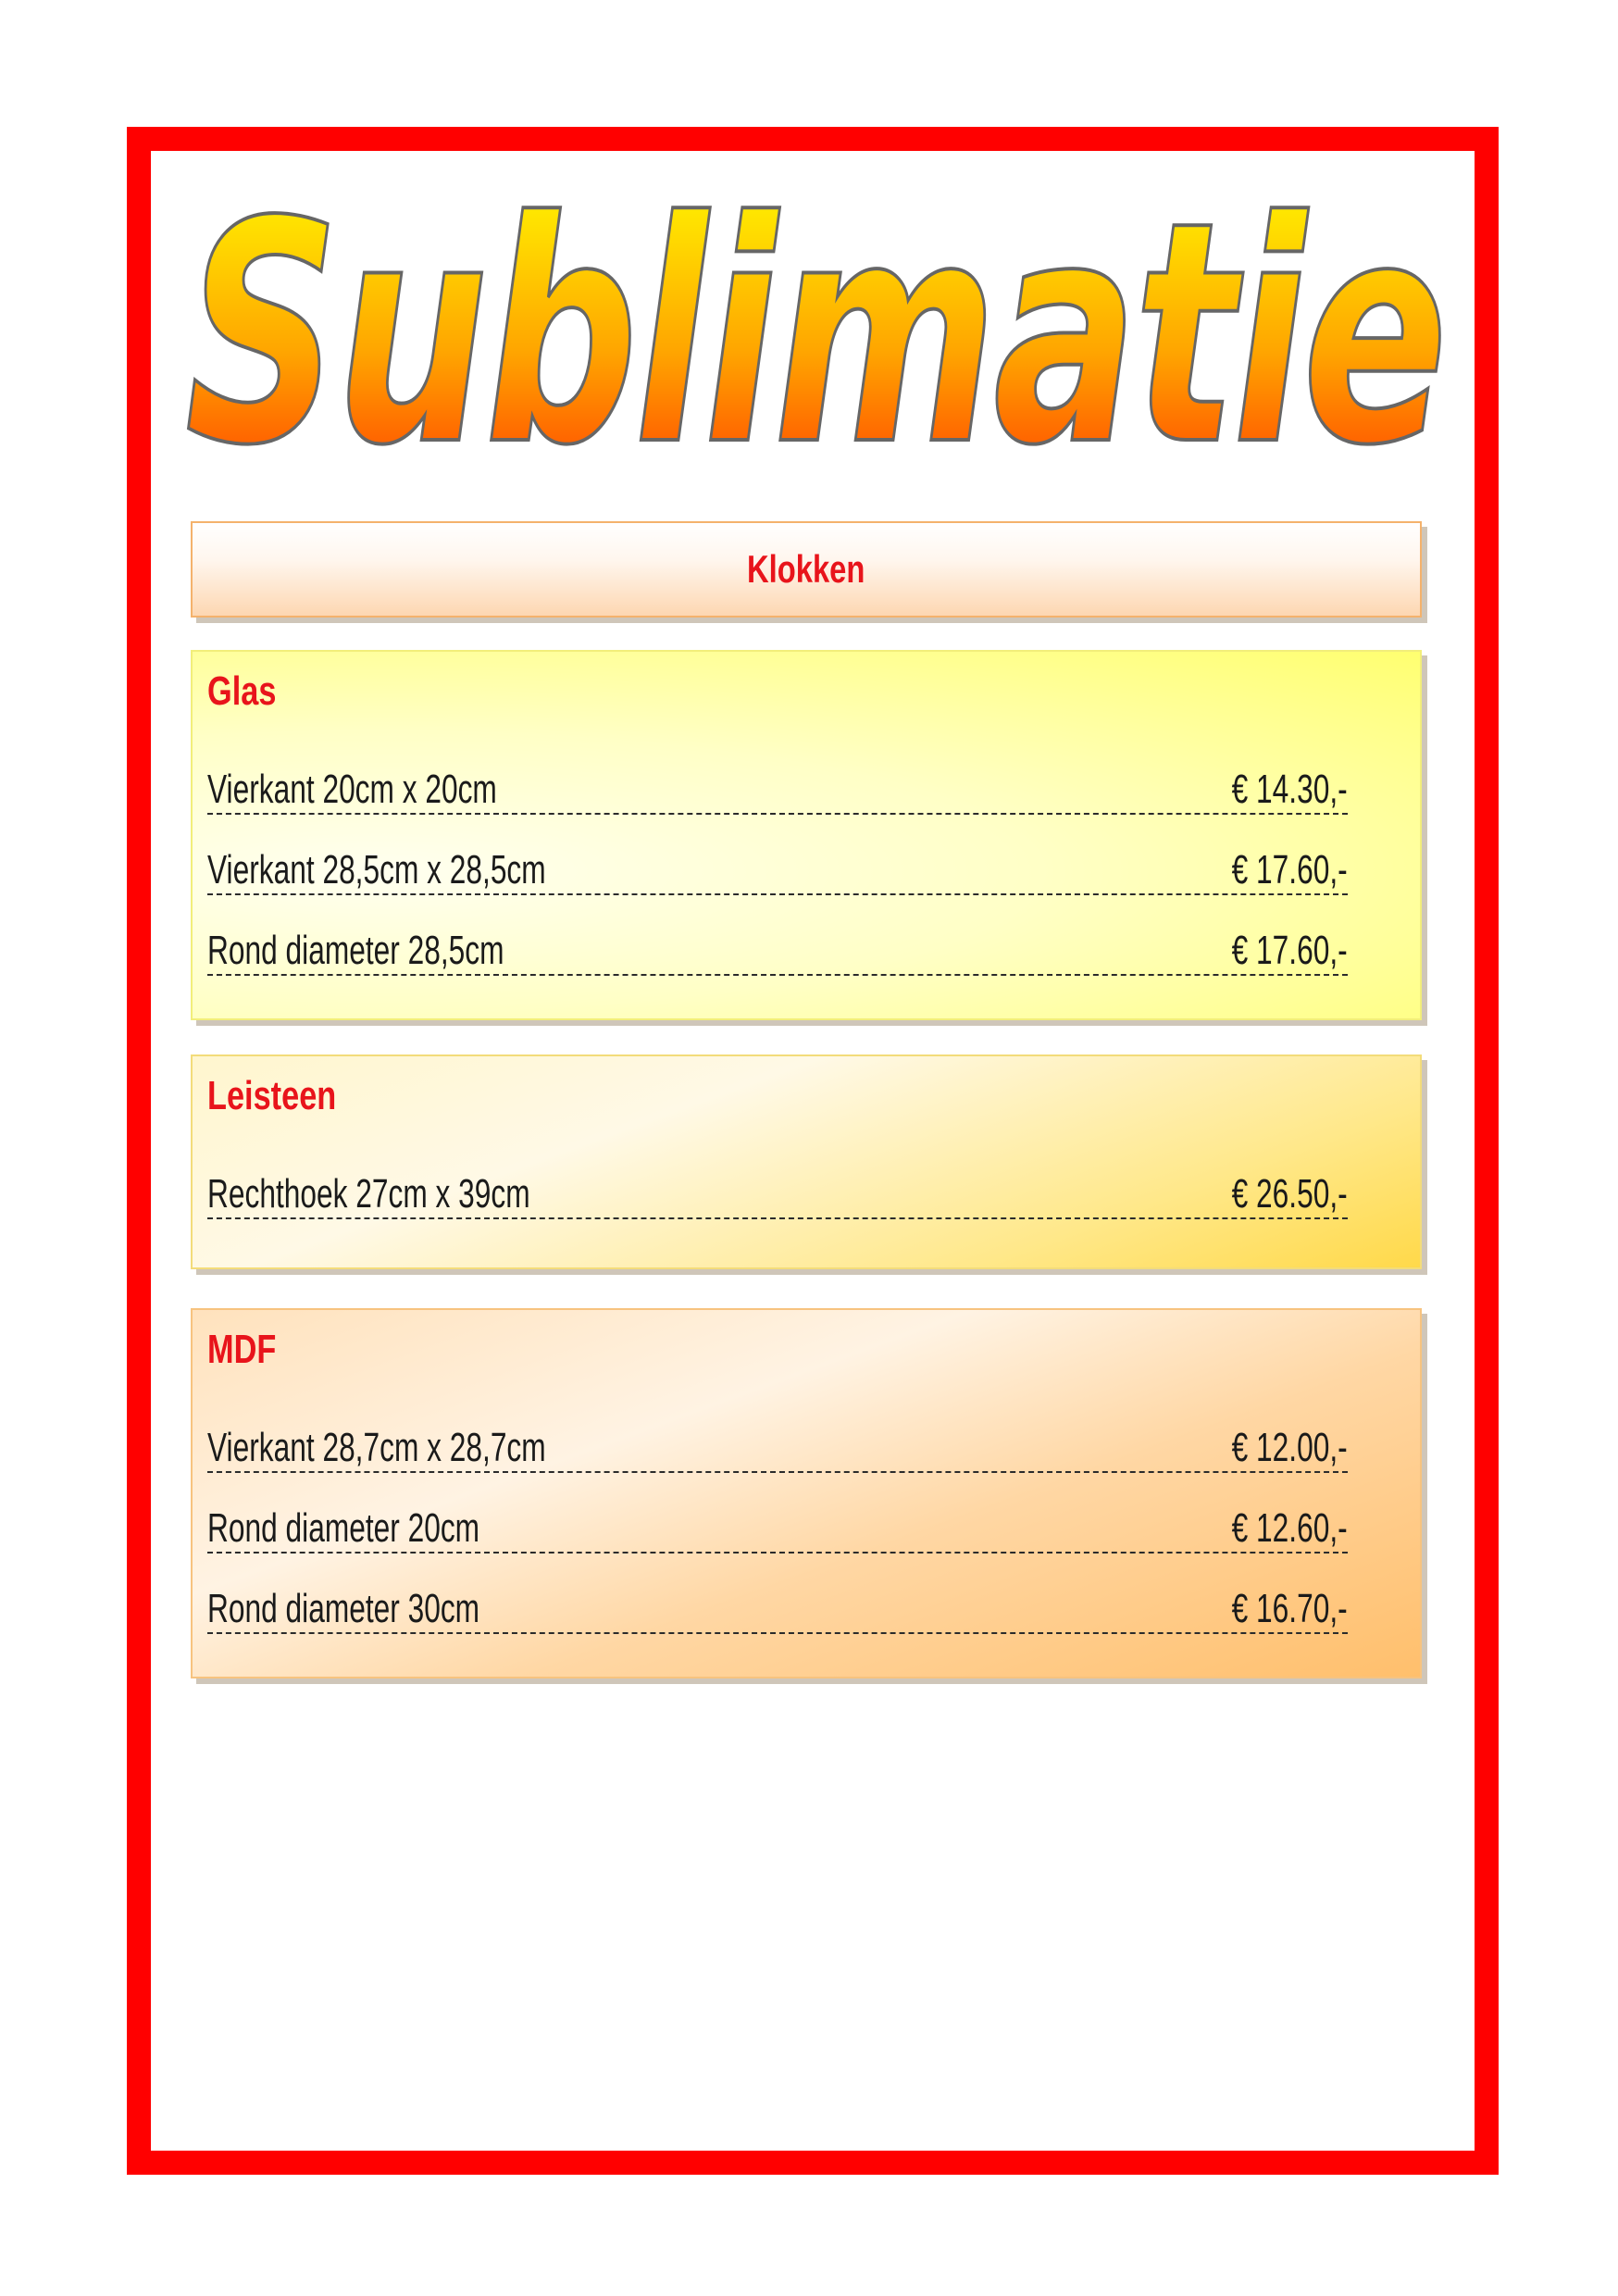 This screenshot has width=1618, height=2296. I want to click on category-heading-bar: Klokken, so click(806, 569).